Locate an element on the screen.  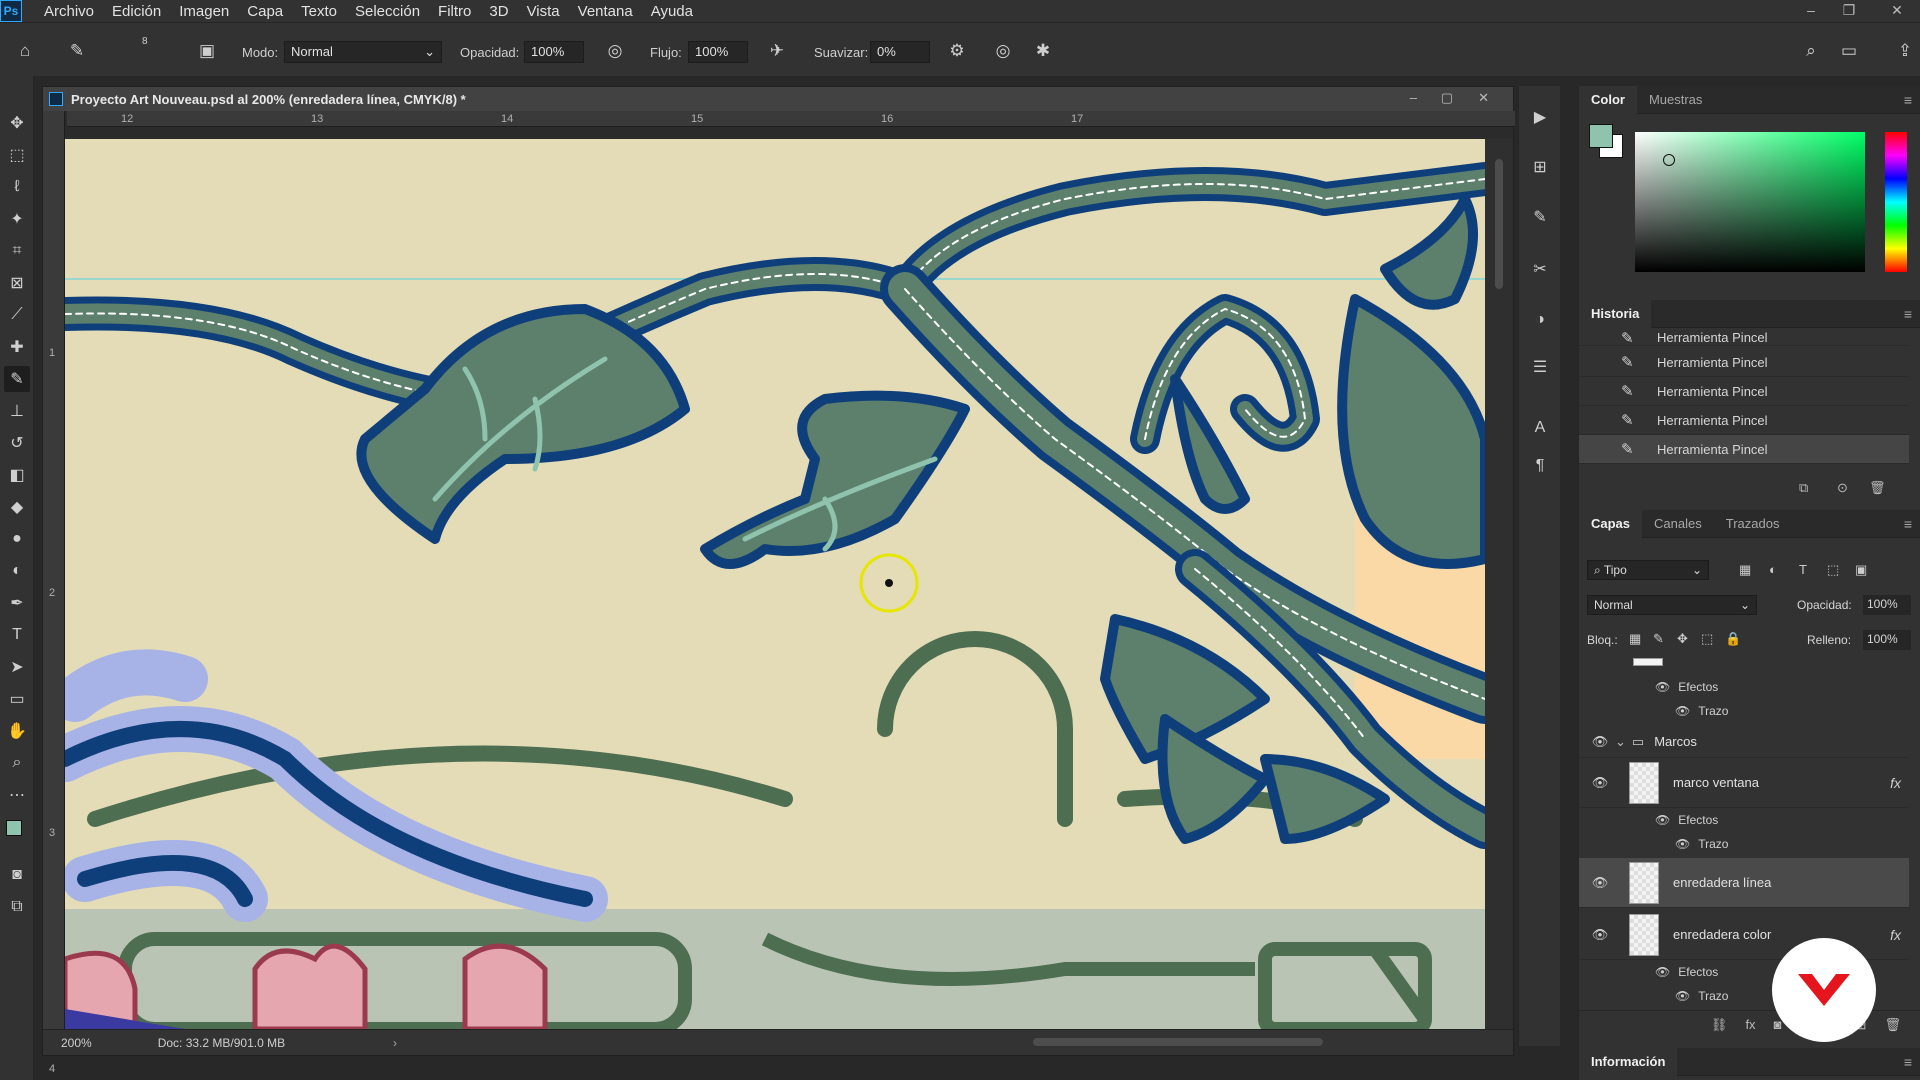
menu-archivo: Archivo is located at coordinates (69, 11).